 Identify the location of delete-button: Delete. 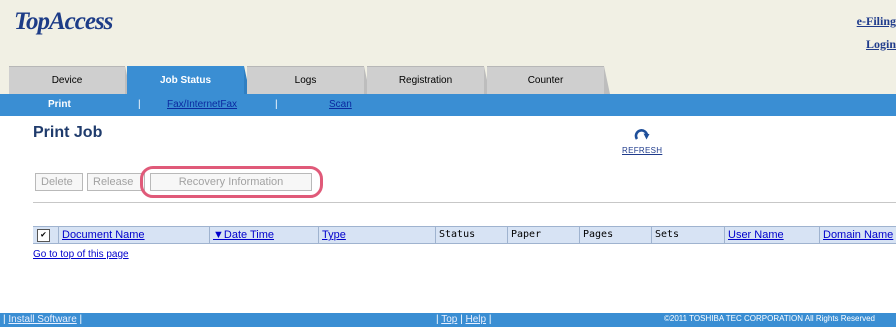
(59, 182).